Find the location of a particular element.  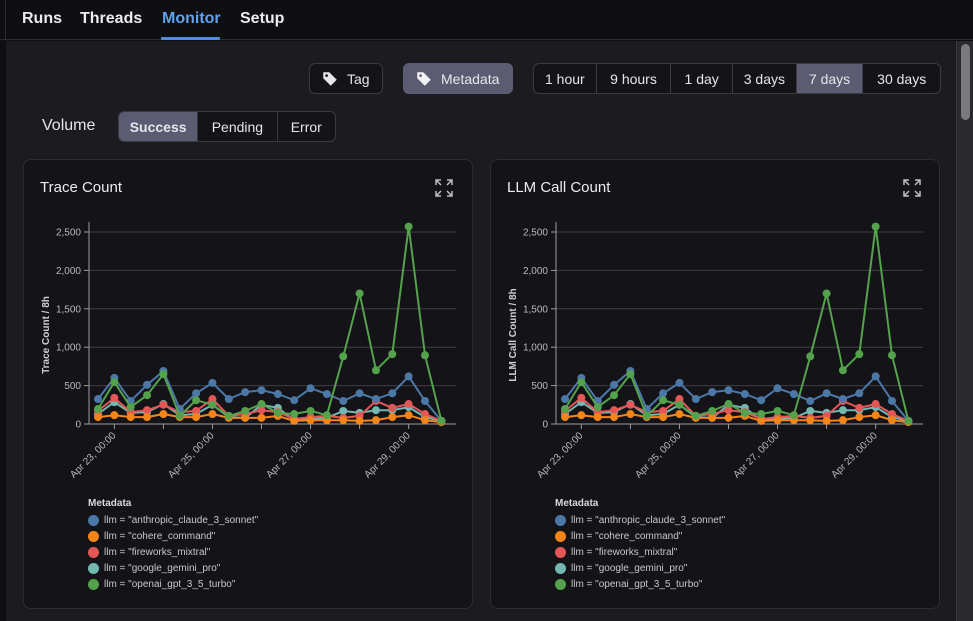

volume-error: Error is located at coordinates (306, 126).